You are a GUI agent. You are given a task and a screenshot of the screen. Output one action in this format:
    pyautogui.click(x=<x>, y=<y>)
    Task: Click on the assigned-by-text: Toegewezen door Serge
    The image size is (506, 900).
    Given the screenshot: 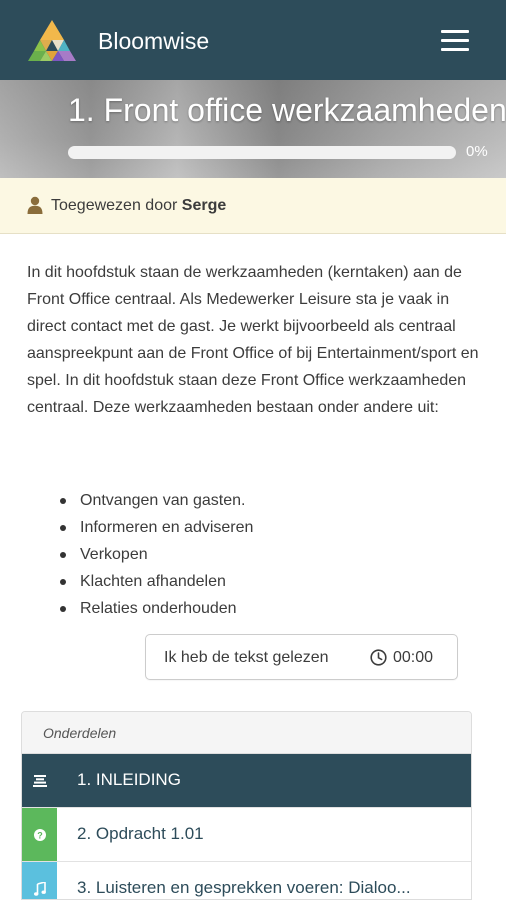 What is the action you would take?
    pyautogui.click(x=138, y=206)
    